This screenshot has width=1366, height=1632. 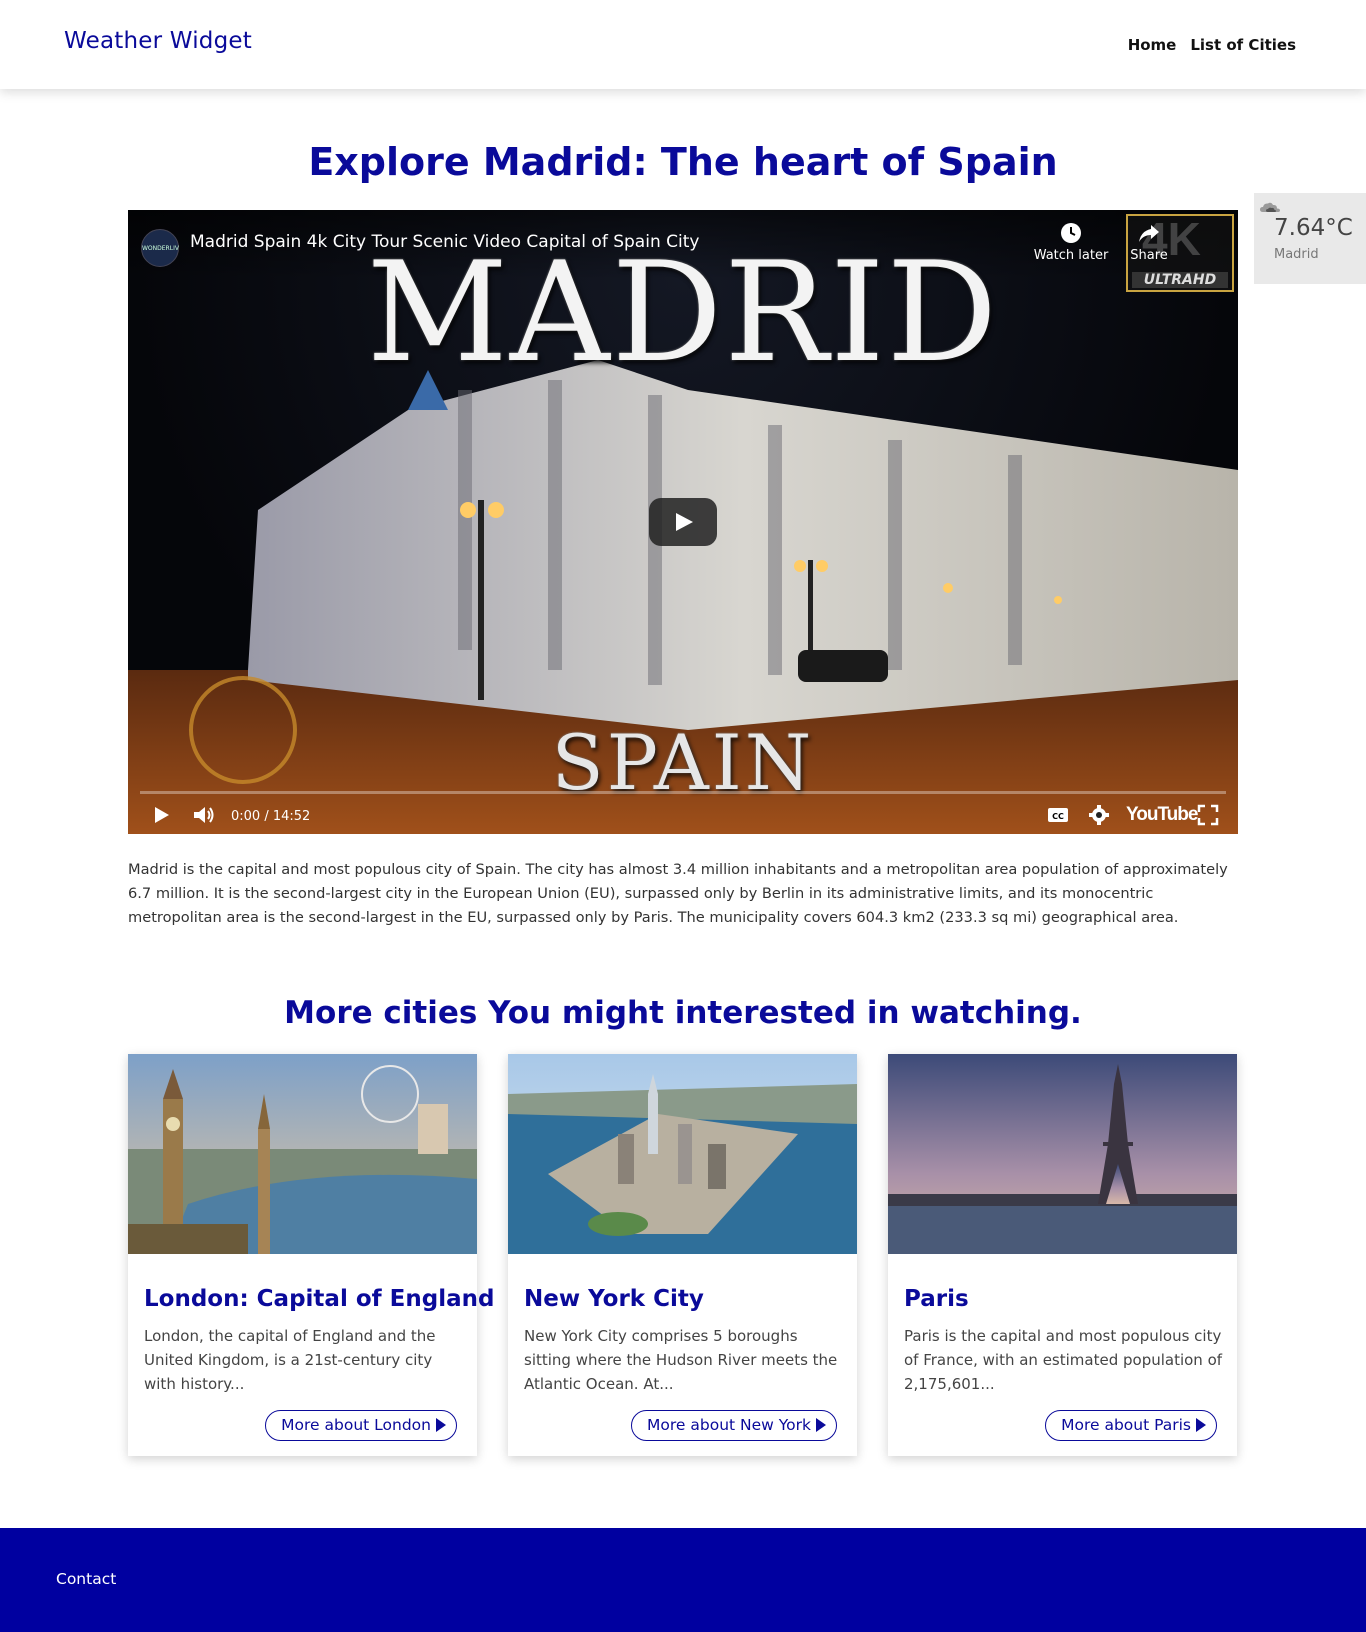 I want to click on footer: Contact, so click(x=683, y=1580).